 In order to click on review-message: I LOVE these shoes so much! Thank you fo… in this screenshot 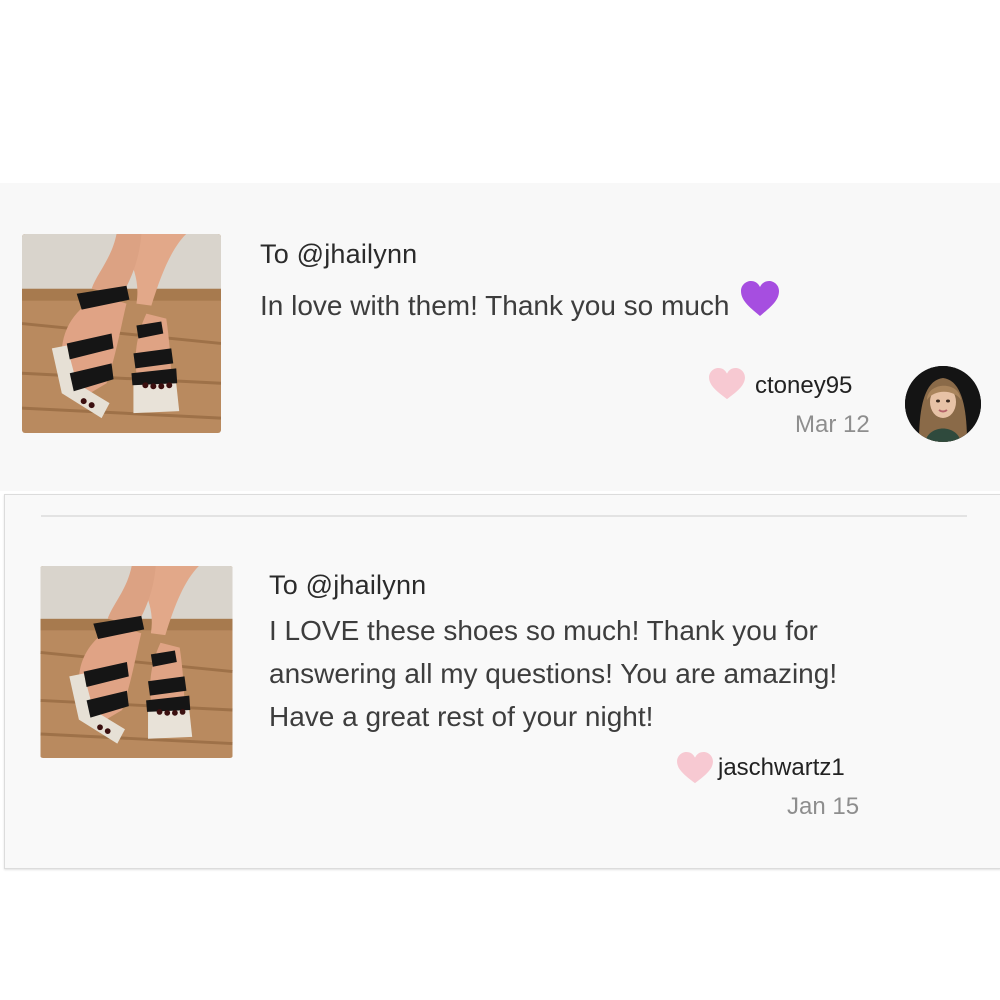, I will do `click(553, 673)`.